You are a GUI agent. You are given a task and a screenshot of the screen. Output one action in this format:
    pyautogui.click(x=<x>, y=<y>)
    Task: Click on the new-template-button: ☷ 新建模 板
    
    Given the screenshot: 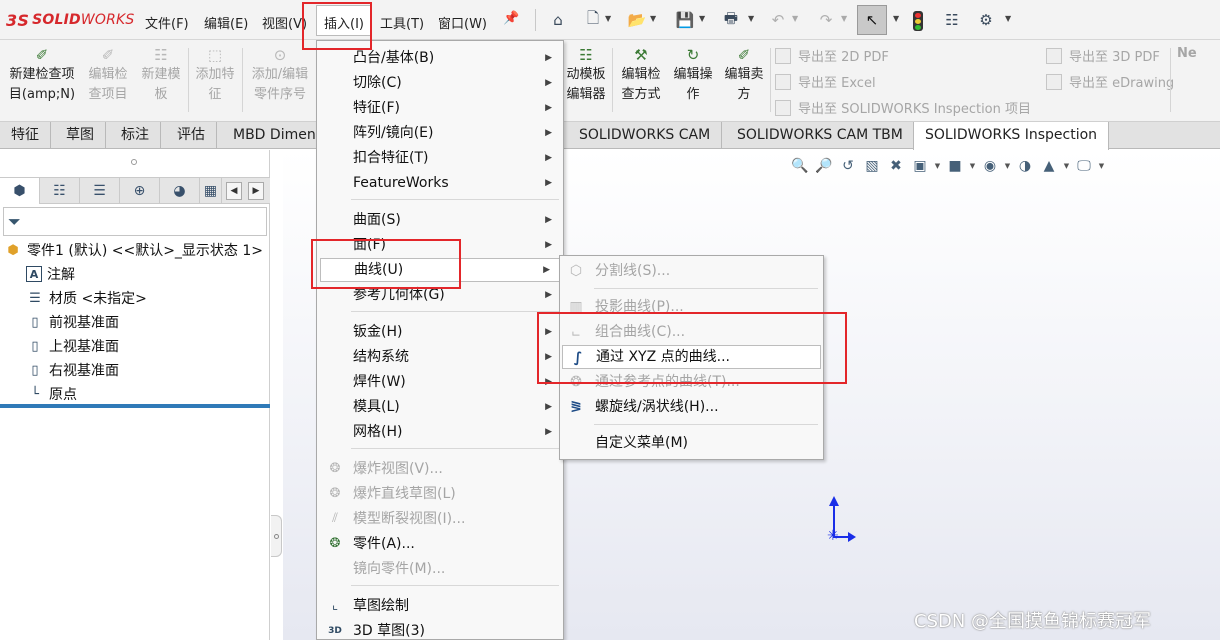 What is the action you would take?
    pyautogui.click(x=161, y=75)
    